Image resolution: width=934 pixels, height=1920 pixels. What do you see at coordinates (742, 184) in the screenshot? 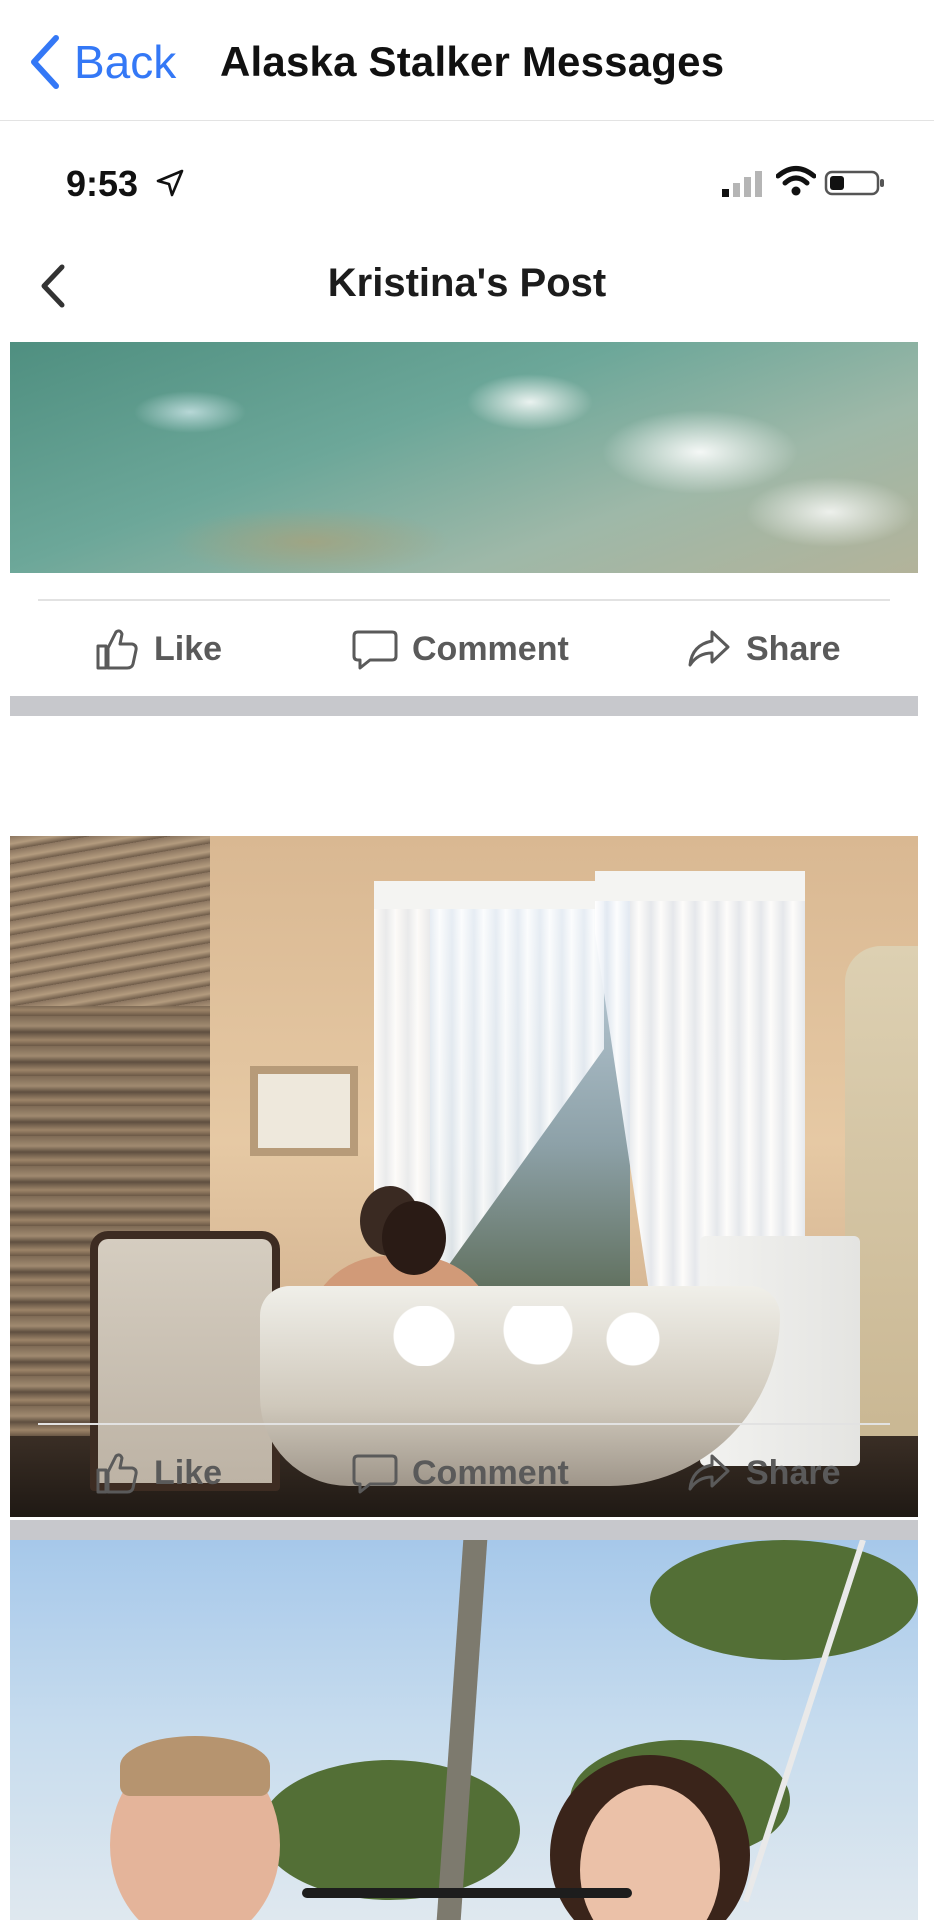
I see `cellular-signal-icon` at bounding box center [742, 184].